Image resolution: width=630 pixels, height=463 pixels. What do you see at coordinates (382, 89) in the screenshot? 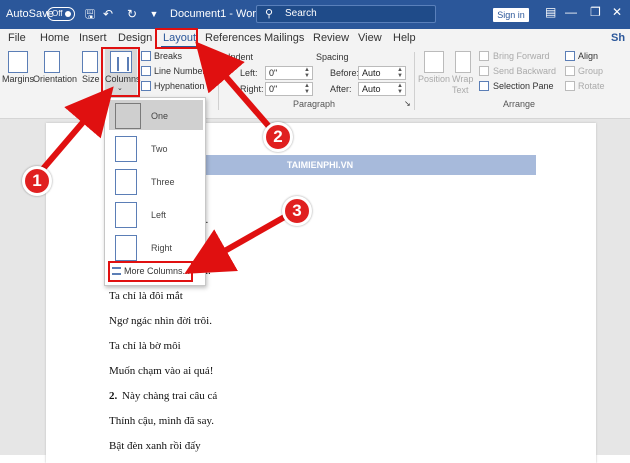
I see `spacing-after-input: Auto ▲ ▼` at bounding box center [382, 89].